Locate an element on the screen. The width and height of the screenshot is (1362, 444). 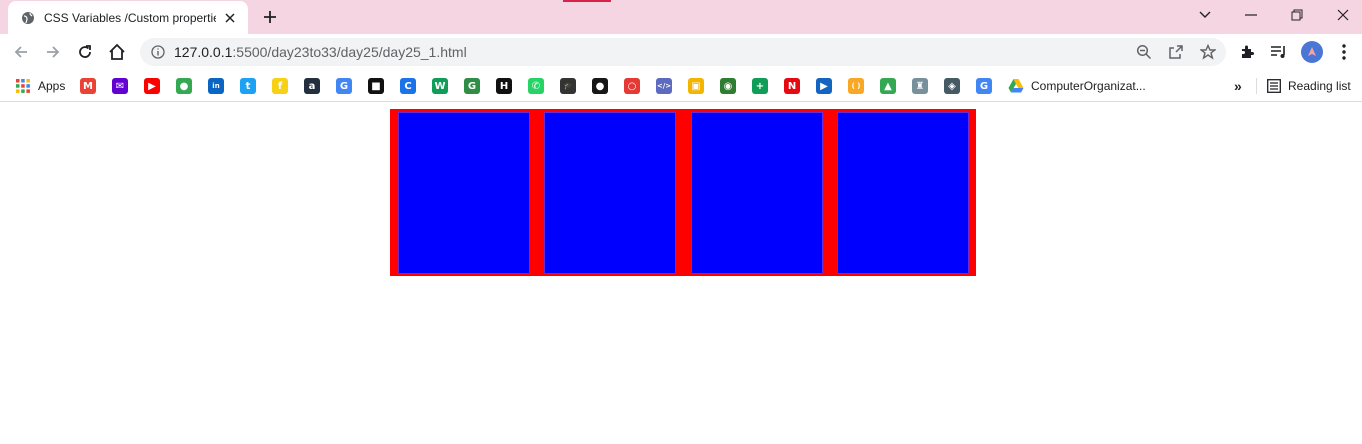
minimize-button is located at coordinates (1251, 15).